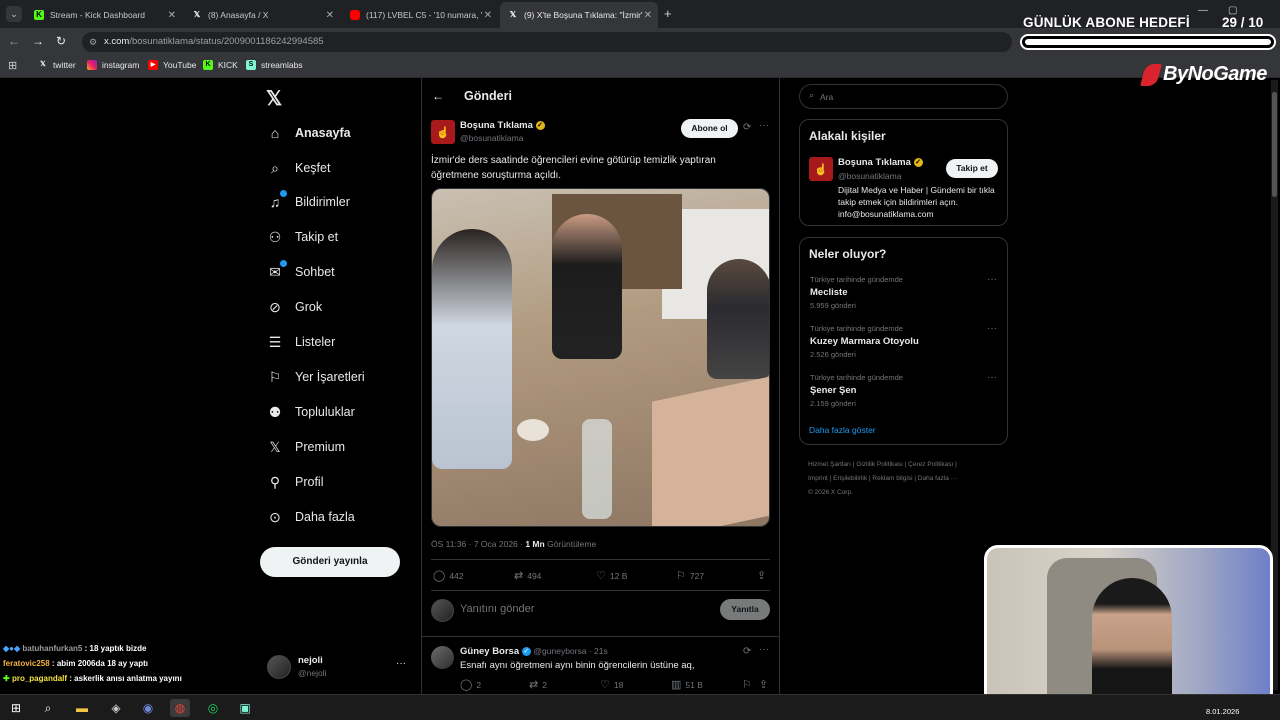 The image size is (1280, 720). What do you see at coordinates (104, 15) in the screenshot?
I see `browser-tab-kick: K Stream - Kick Dashboard ✕` at bounding box center [104, 15].